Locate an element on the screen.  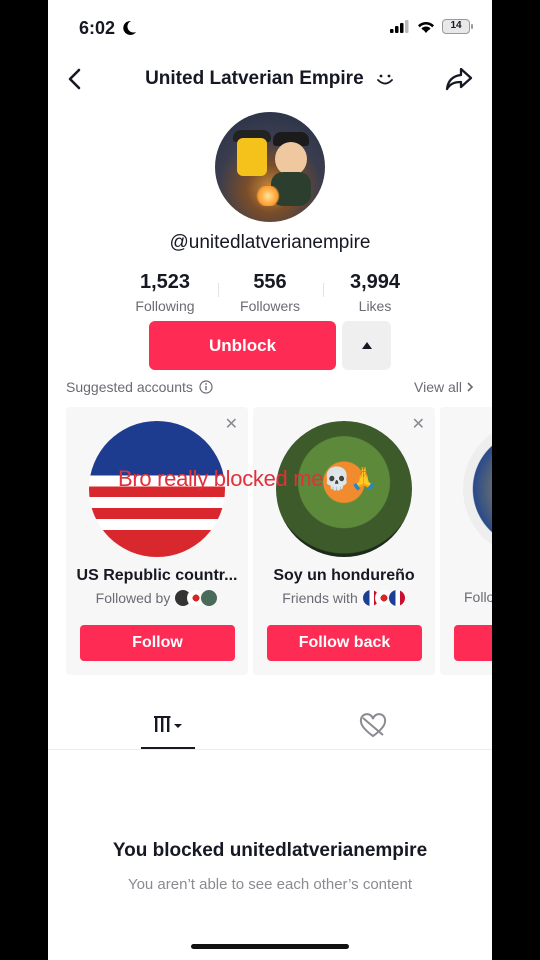
moon-icon is located at coordinates (129, 27).